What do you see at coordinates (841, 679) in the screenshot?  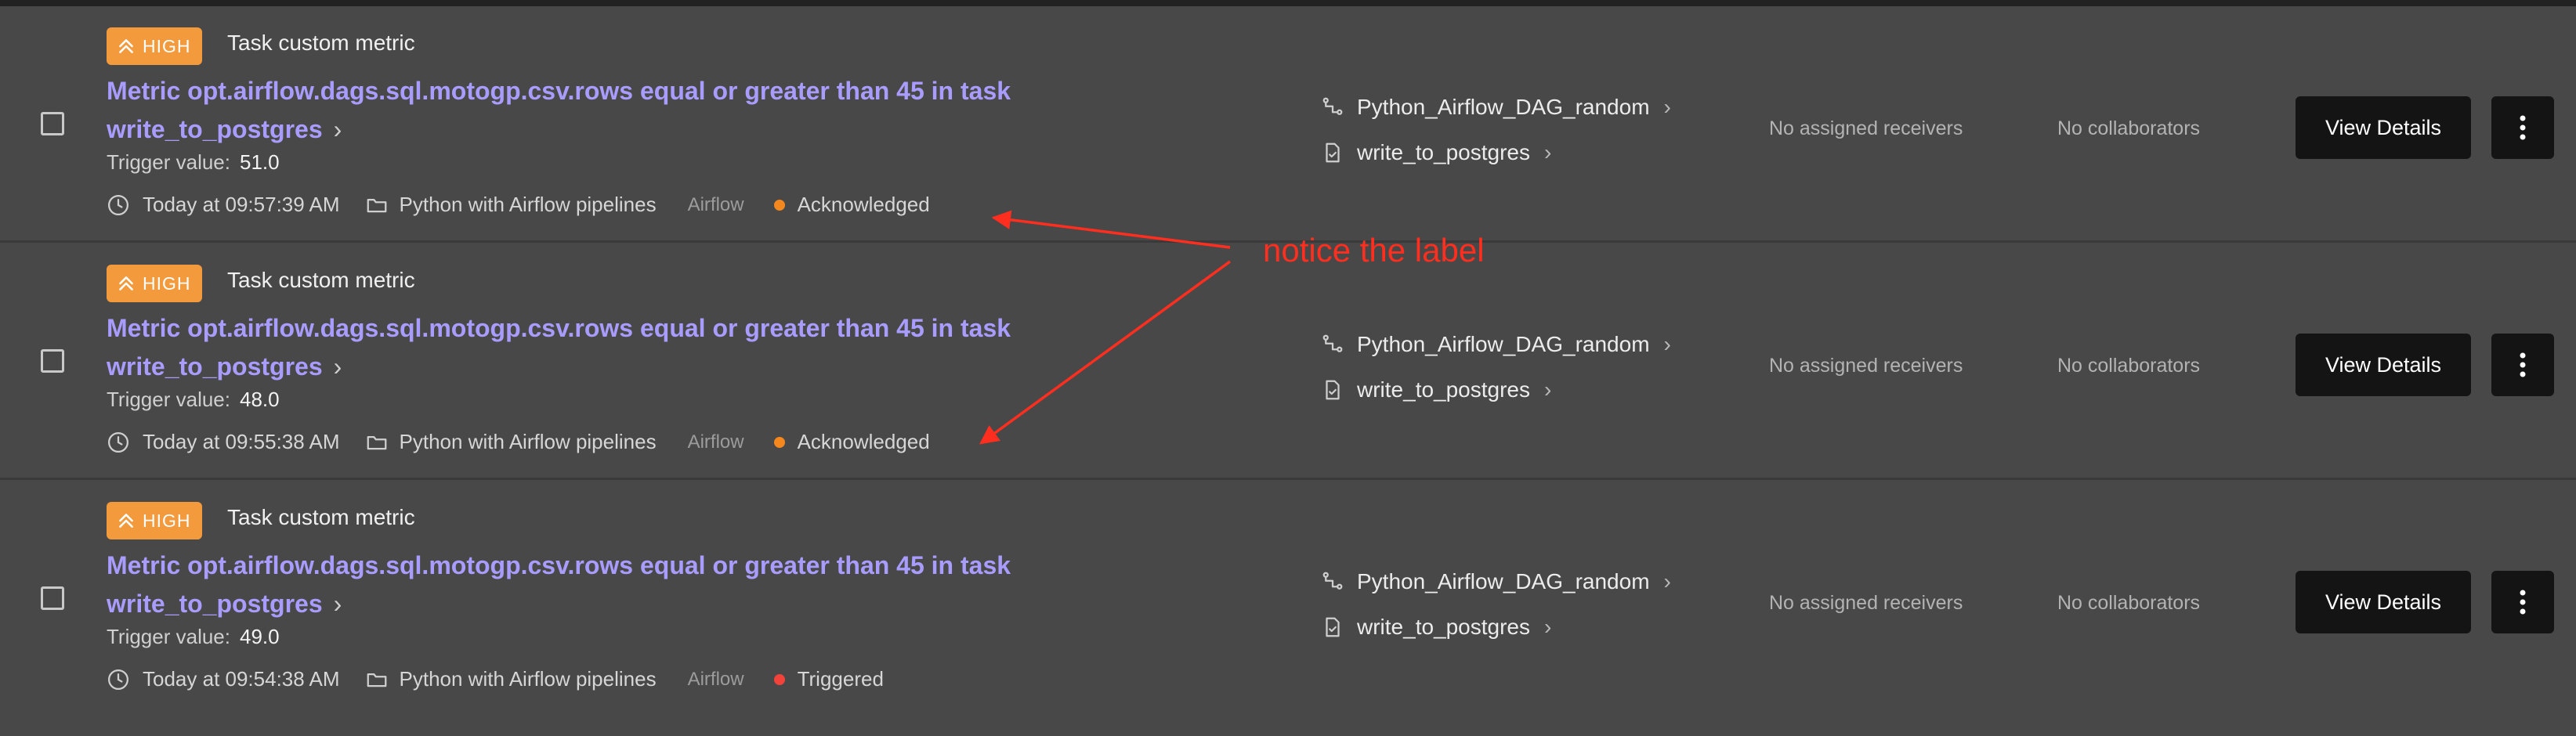 I see `status-label: Triggered` at bounding box center [841, 679].